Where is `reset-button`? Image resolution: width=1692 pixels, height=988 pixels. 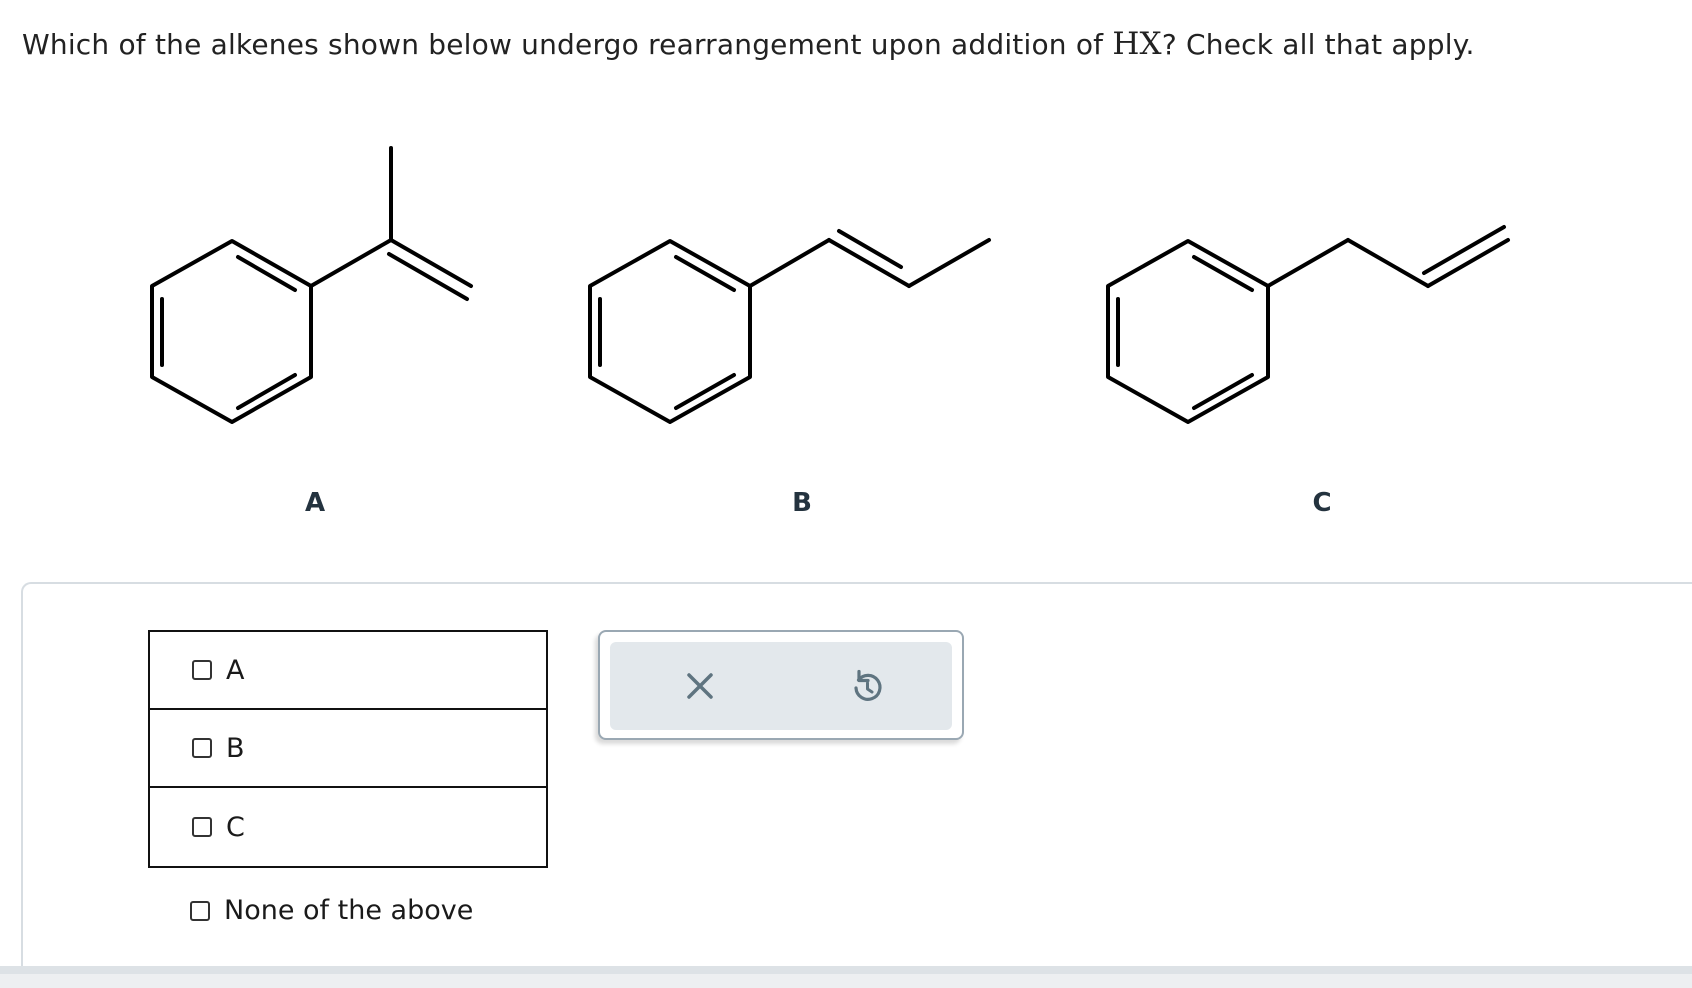
reset-button is located at coordinates (868, 686).